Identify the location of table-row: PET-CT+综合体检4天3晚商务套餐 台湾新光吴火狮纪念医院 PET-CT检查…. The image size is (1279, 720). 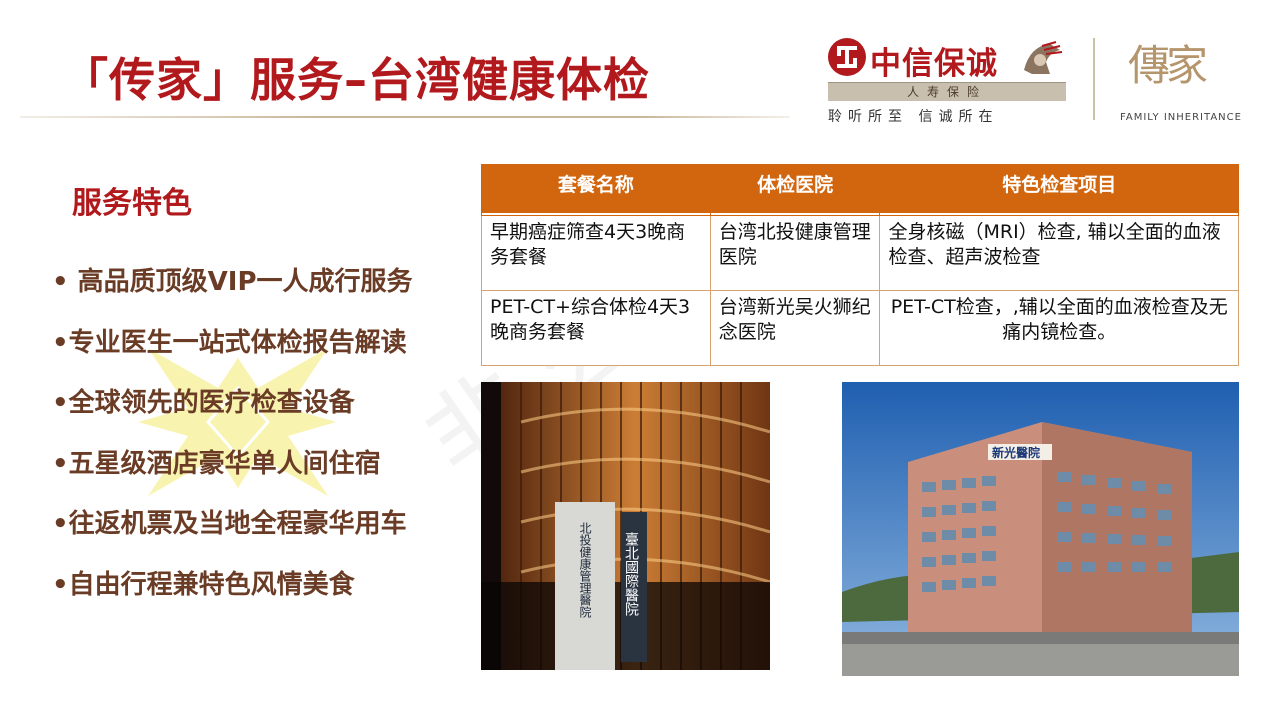
(860, 328).